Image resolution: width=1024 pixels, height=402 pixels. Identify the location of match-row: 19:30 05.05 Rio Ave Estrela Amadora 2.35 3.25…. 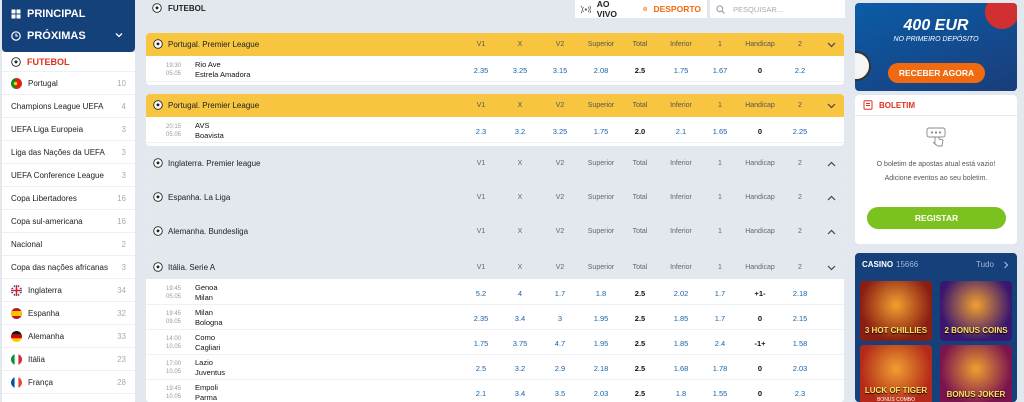
(495, 70).